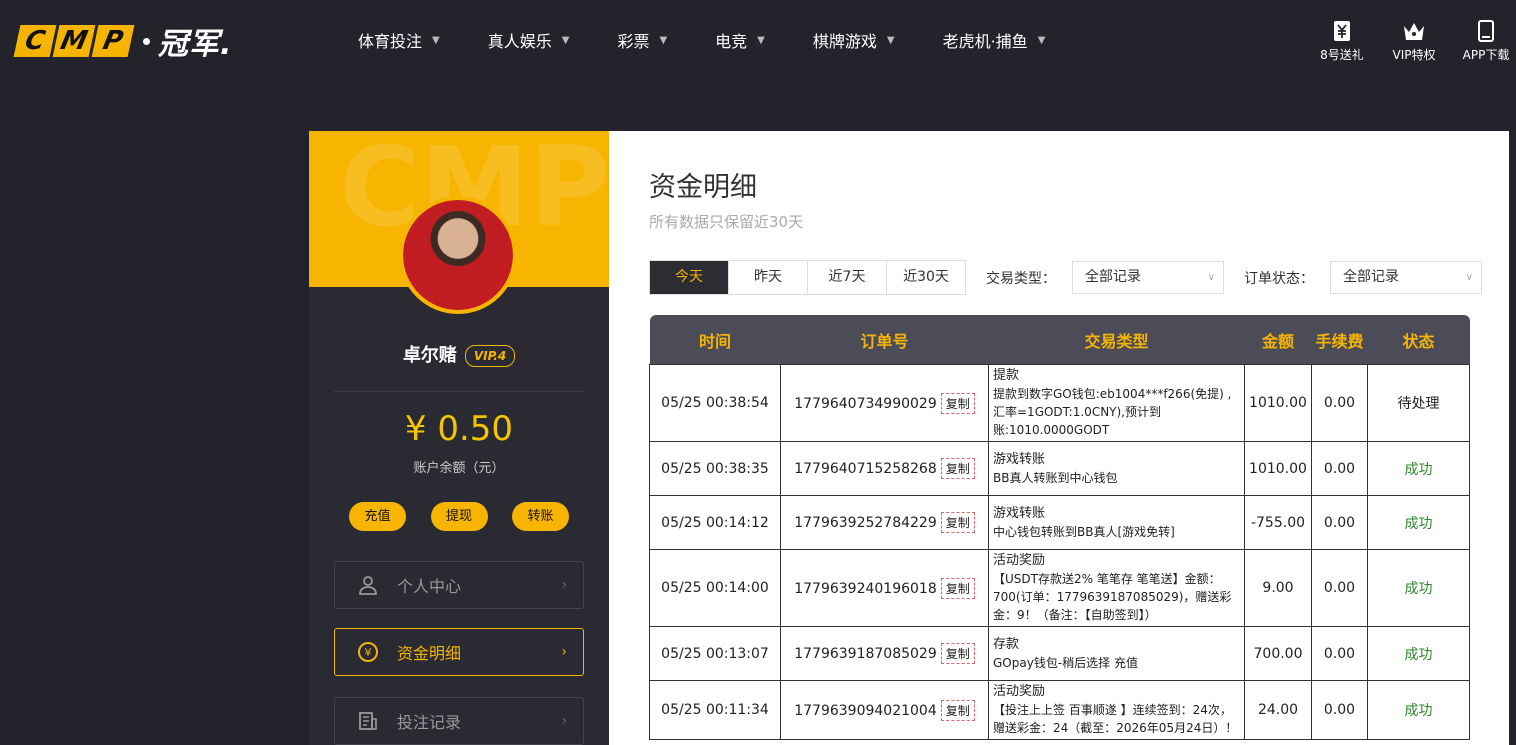 This screenshot has height=745, width=1516. Describe the element at coordinates (1006, 375) in the screenshot. I see `transaction-type: 提款` at that location.